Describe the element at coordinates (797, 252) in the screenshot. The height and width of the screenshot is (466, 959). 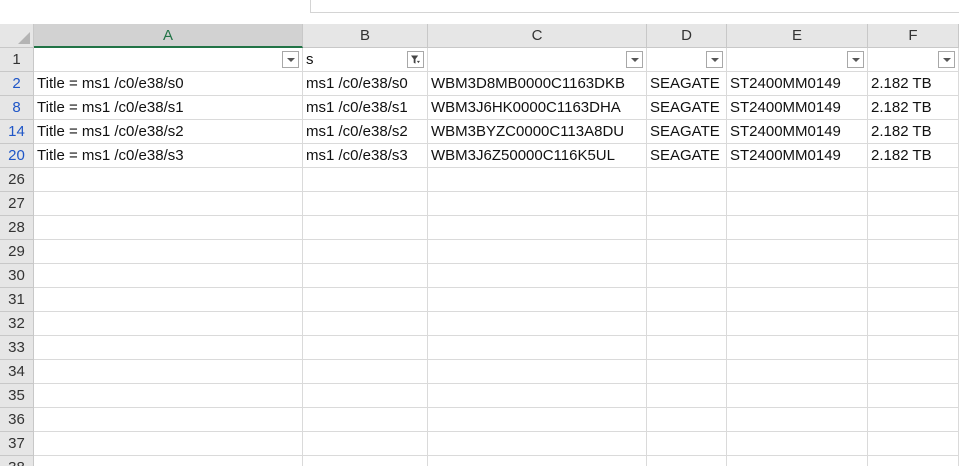
I see `cell-e29` at that location.